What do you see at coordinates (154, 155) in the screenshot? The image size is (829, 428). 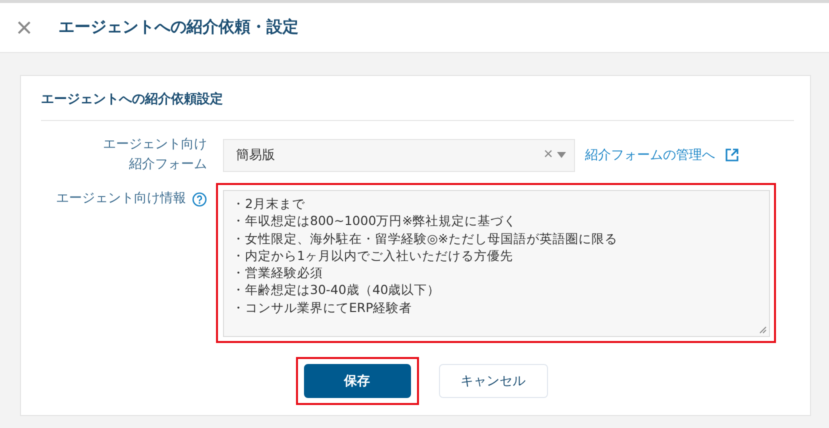 I see `field-label: エージェント向け 紹介フォーム` at bounding box center [154, 155].